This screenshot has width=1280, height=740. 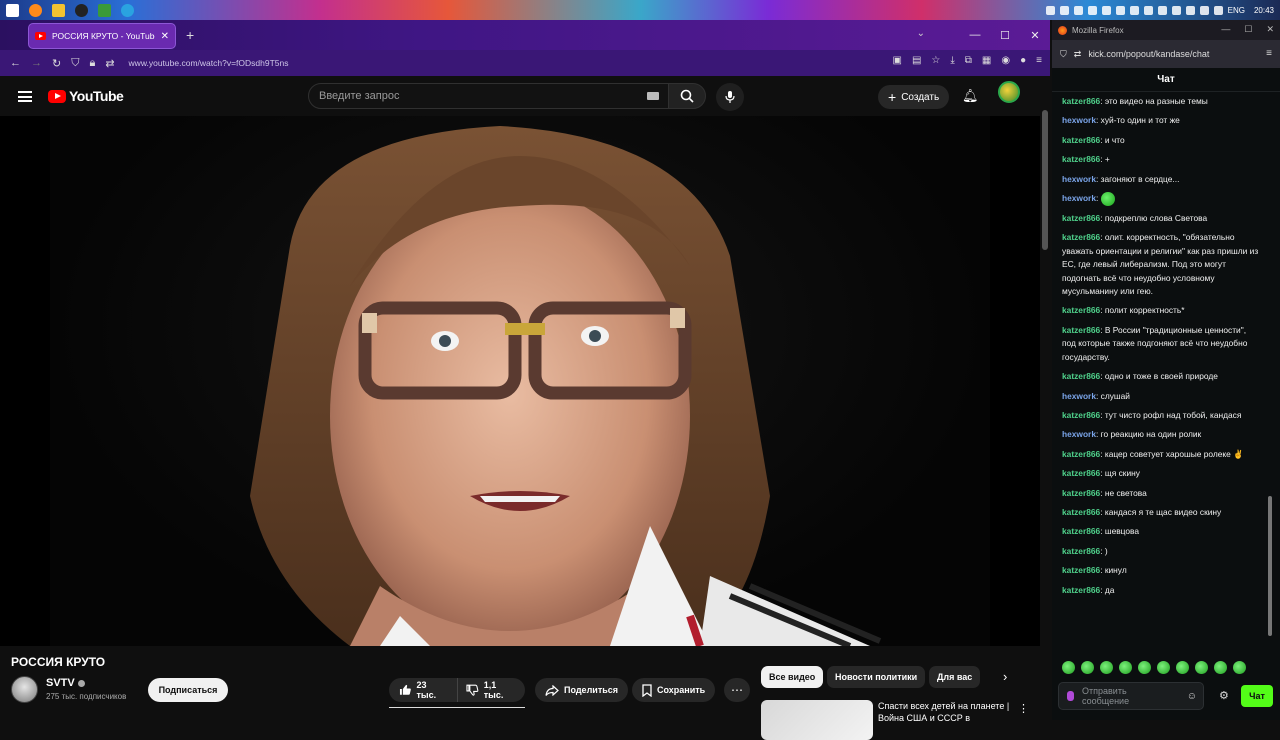 What do you see at coordinates (58, 10) in the screenshot?
I see `explorer-icon` at bounding box center [58, 10].